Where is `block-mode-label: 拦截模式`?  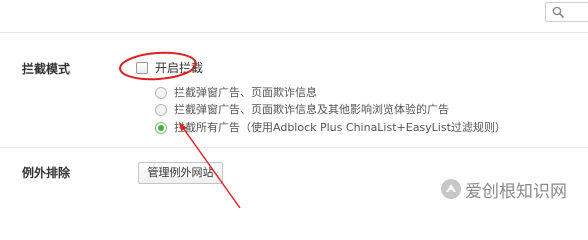 block-mode-label: 拦截模式 is located at coordinates (46, 69).